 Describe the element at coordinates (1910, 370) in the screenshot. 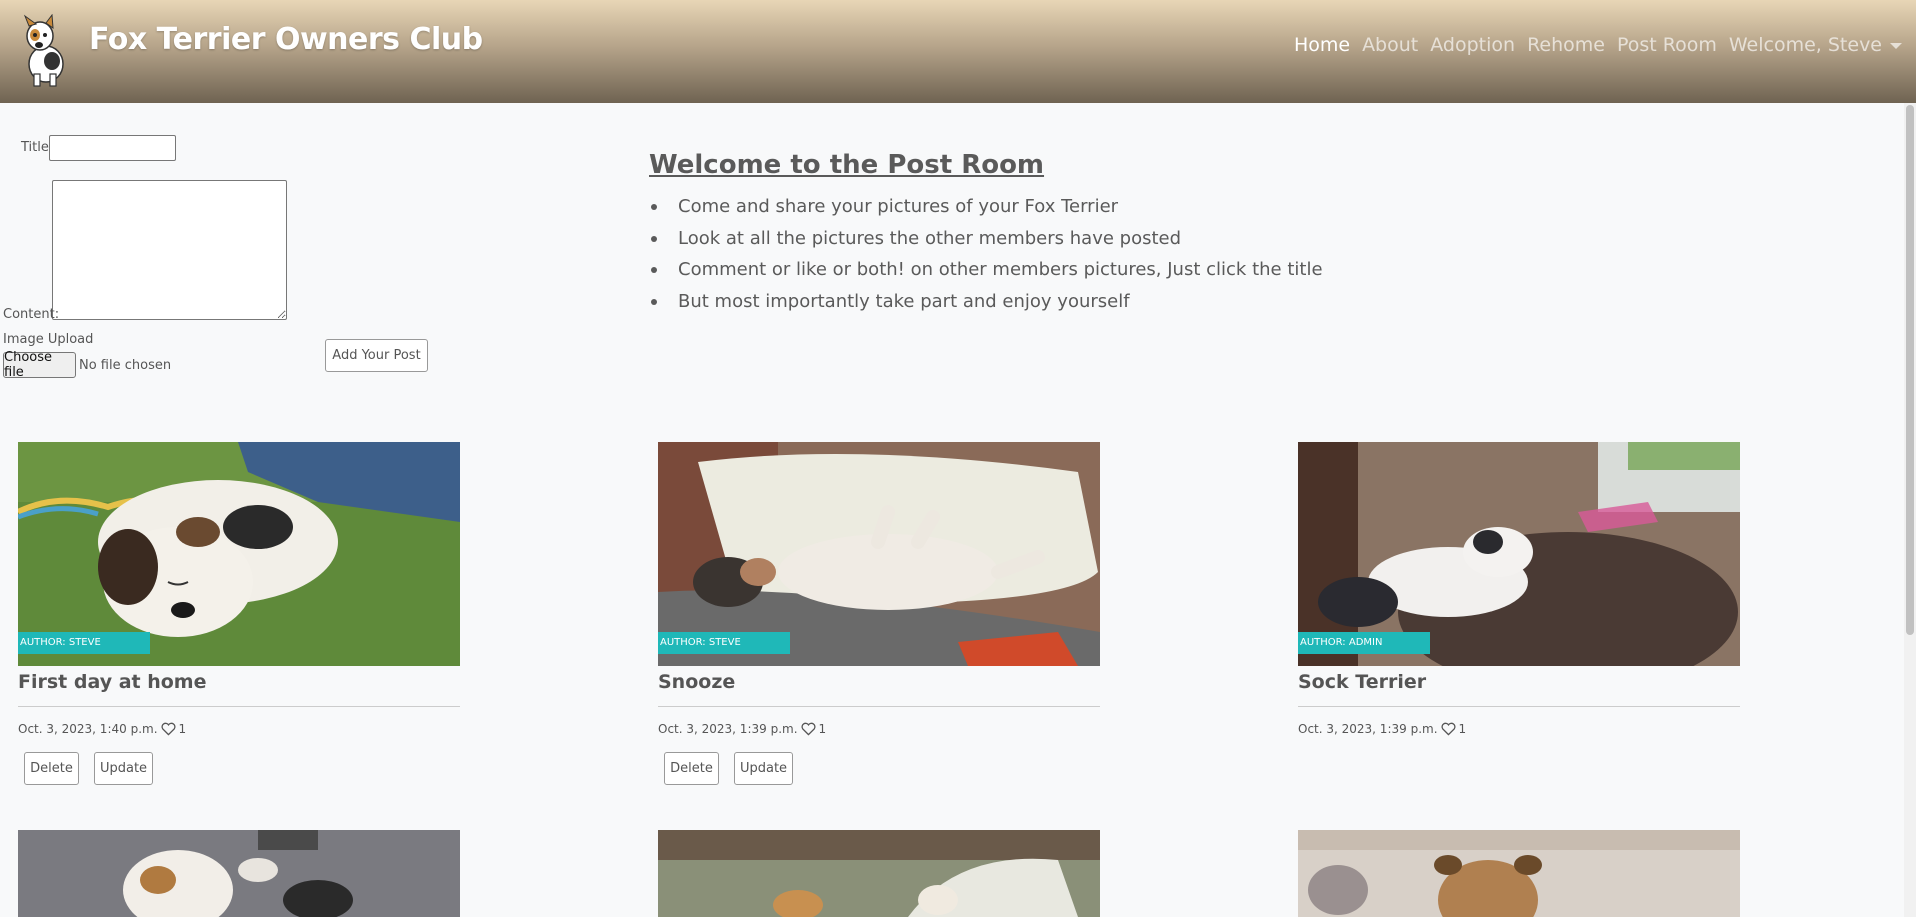

I see `scrollbar-thumb` at that location.